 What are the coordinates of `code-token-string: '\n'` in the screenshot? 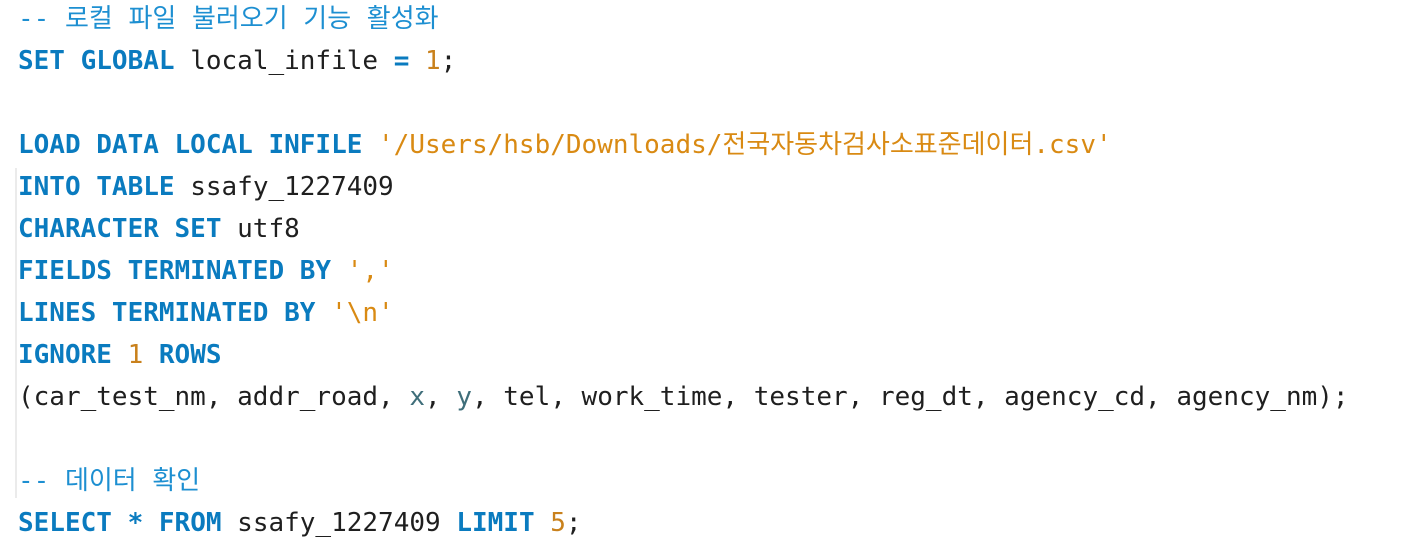 It's located at (362, 313).